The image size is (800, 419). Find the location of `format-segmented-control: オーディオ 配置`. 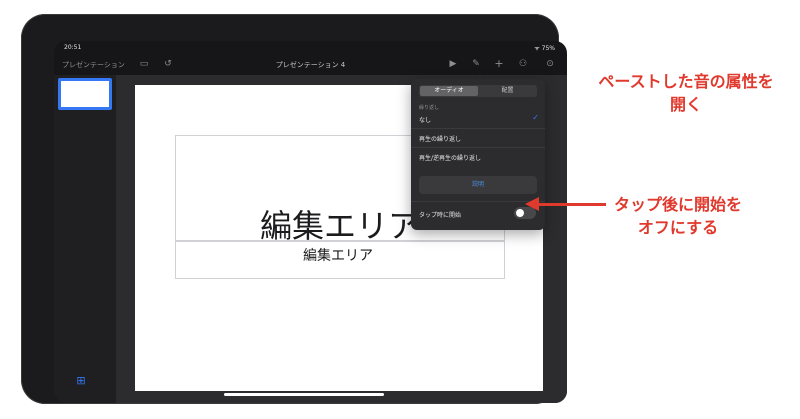

format-segmented-control: オーディオ 配置 is located at coordinates (478, 91).